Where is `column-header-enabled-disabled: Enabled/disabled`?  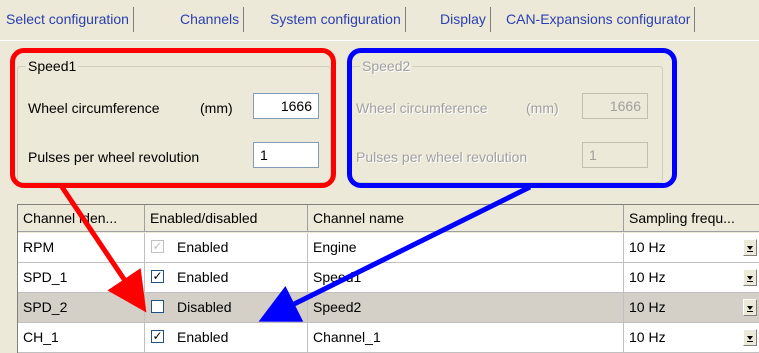
column-header-enabled-disabled: Enabled/disabled is located at coordinates (226, 218).